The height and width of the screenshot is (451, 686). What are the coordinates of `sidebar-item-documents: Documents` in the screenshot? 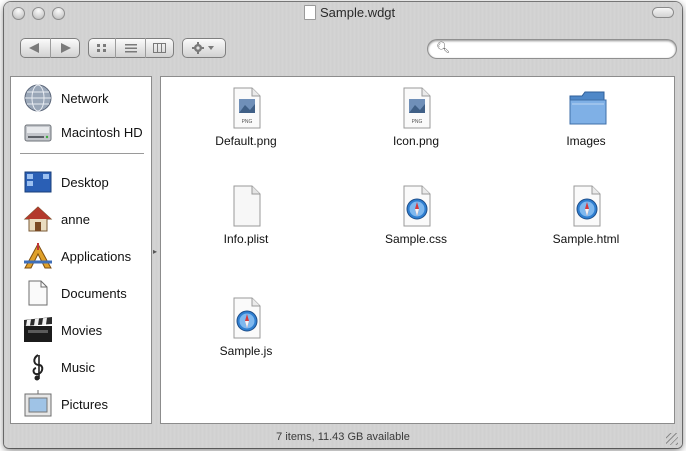 It's located at (81, 293).